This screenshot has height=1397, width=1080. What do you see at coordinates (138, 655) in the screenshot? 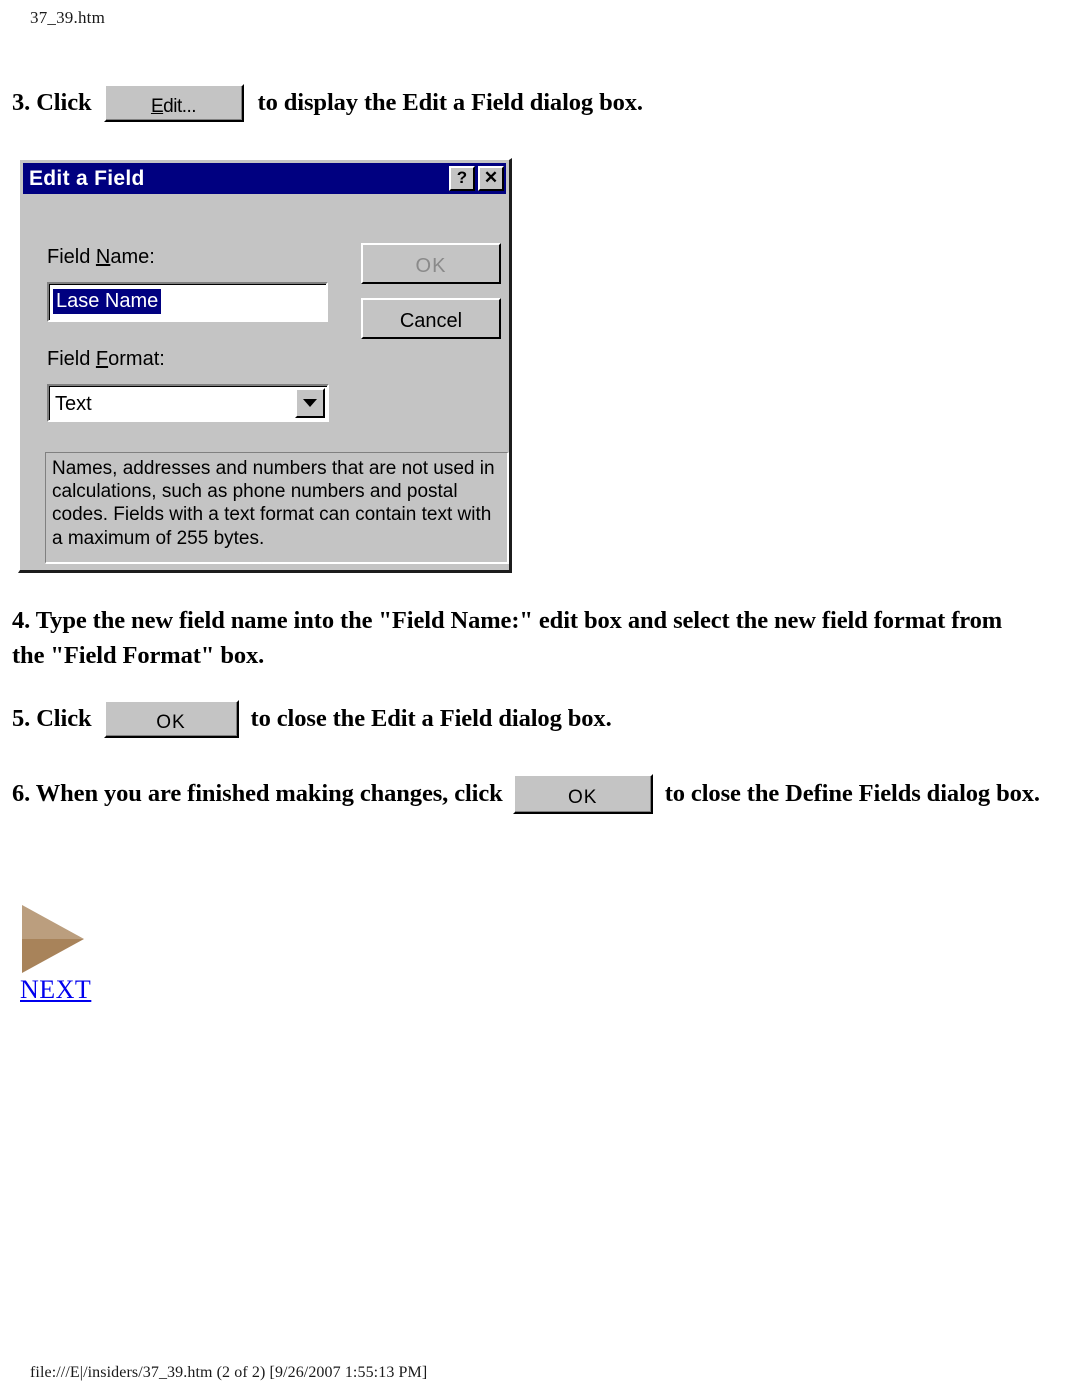
I see `step-4-line-2: the "Field Format" box.` at bounding box center [138, 655].